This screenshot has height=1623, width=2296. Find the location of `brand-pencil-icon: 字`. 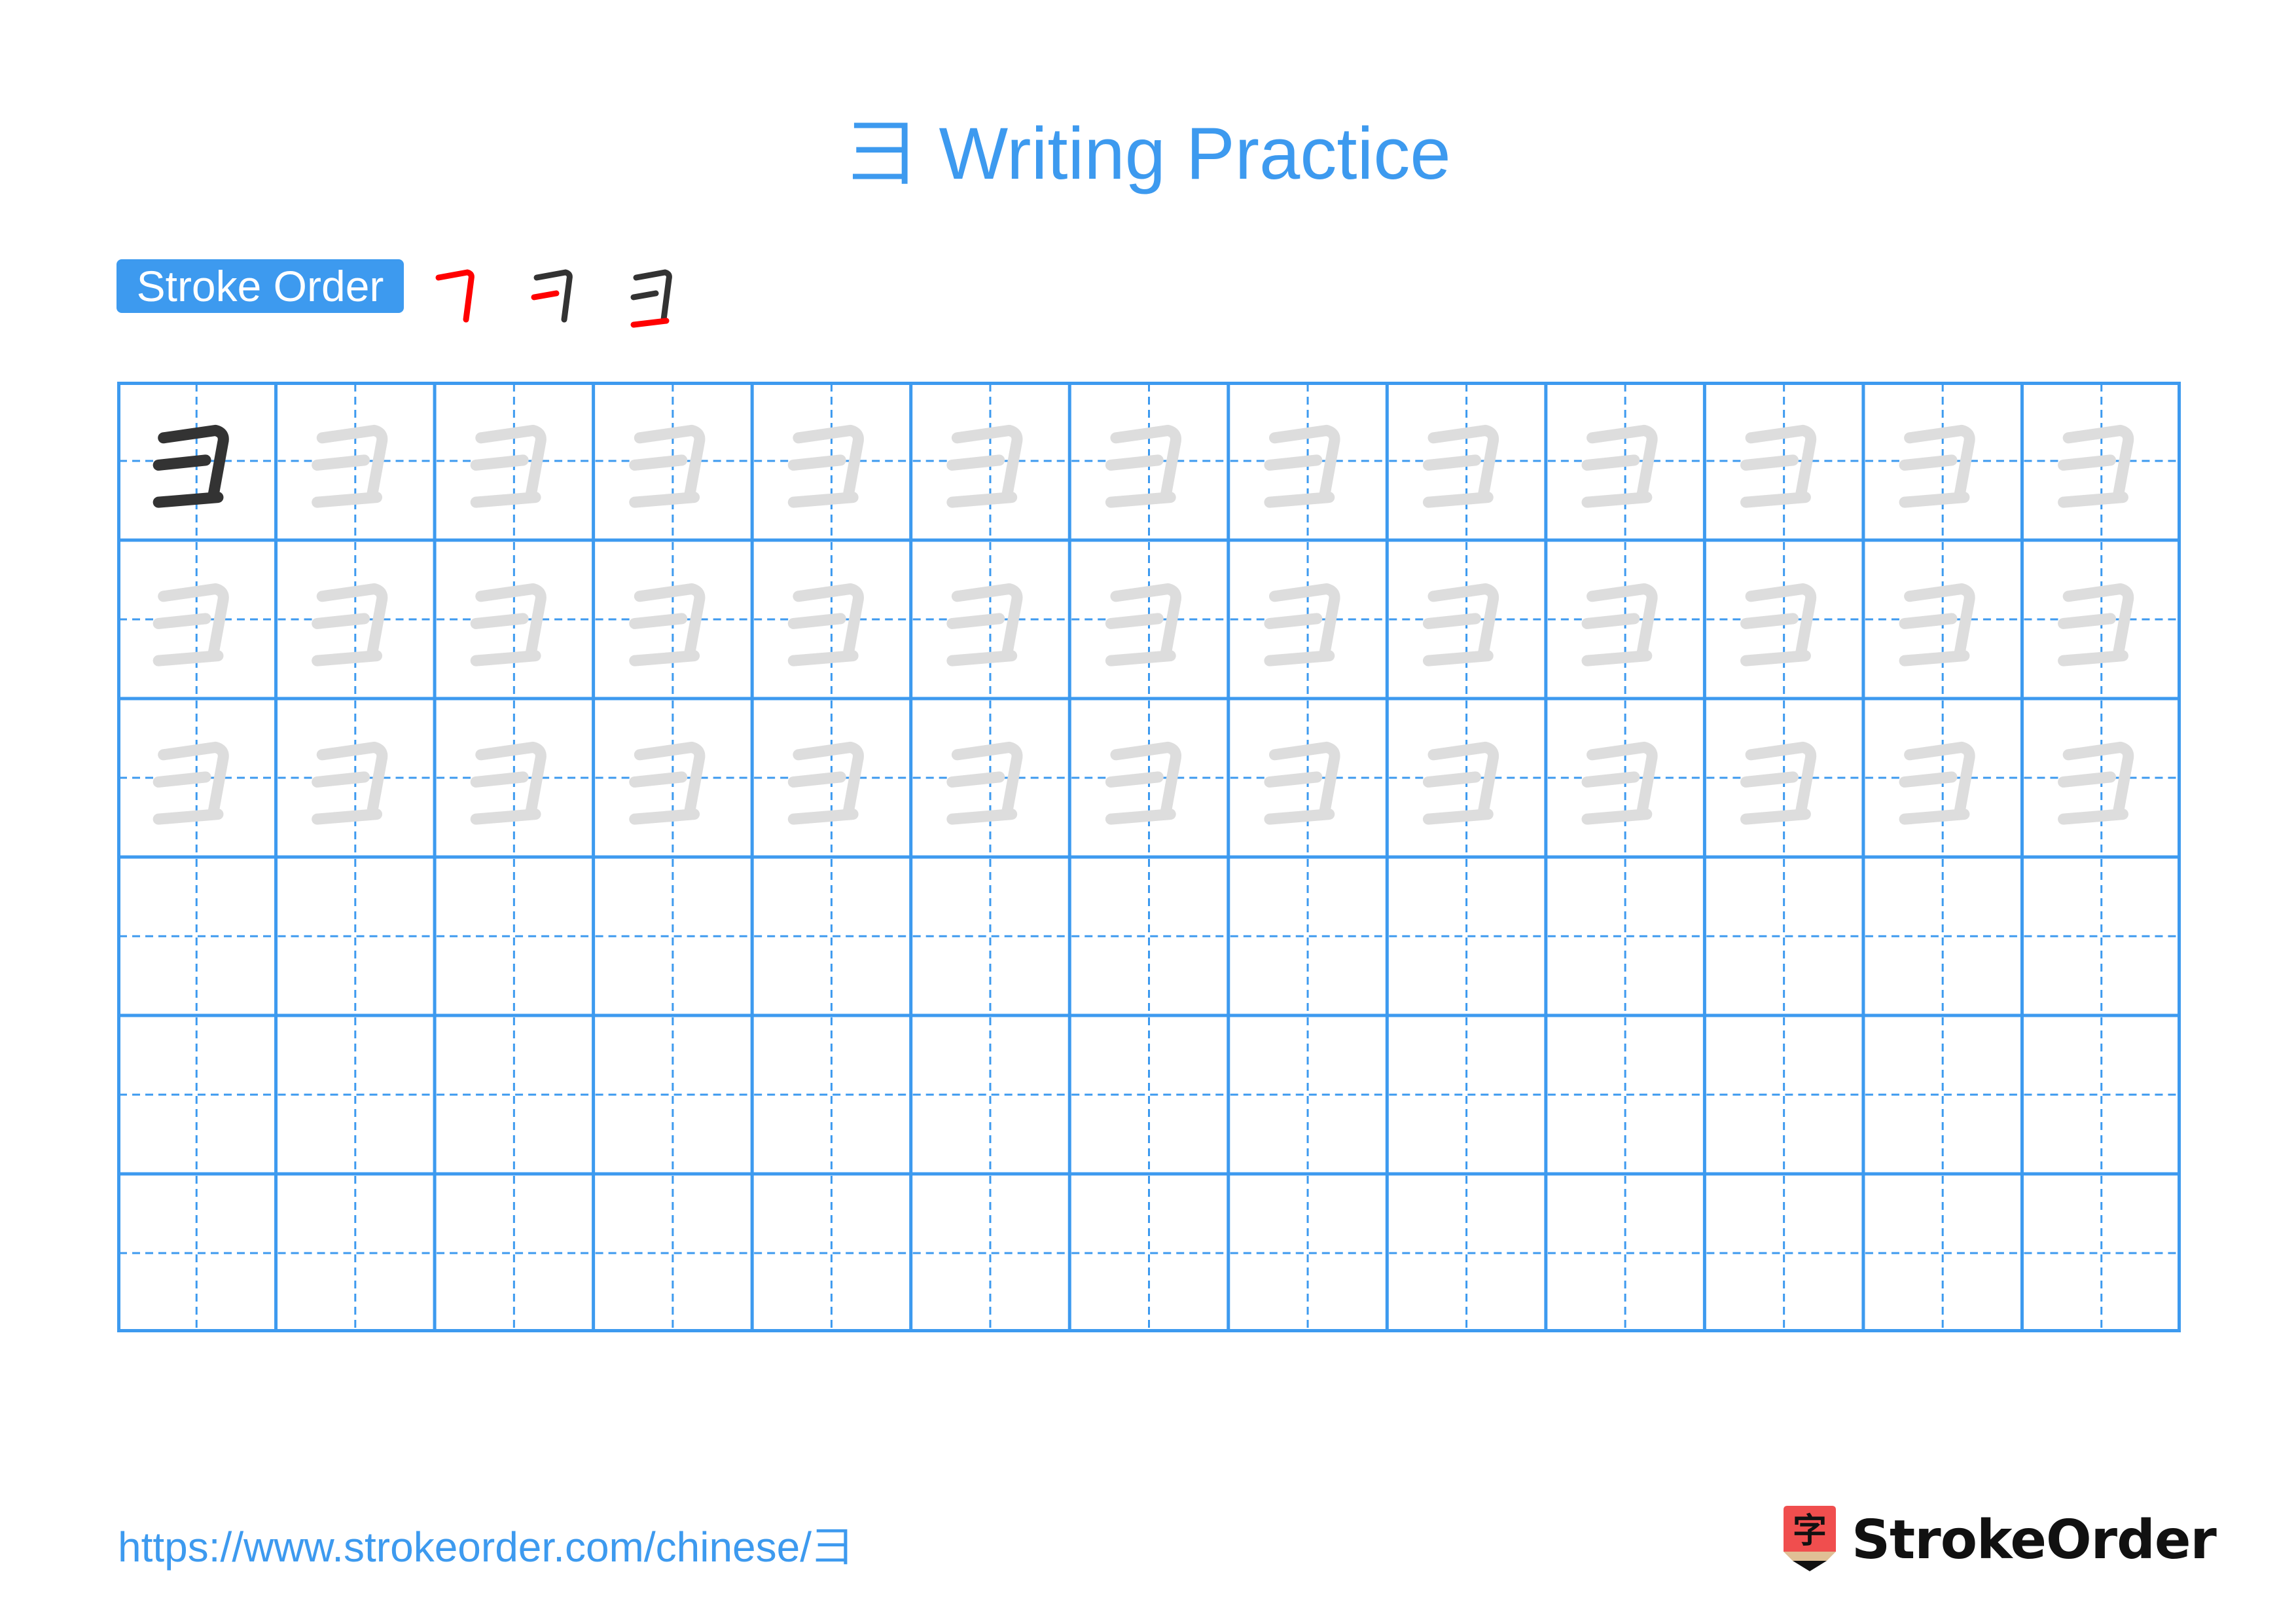

brand-pencil-icon: 字 is located at coordinates (1810, 1538).